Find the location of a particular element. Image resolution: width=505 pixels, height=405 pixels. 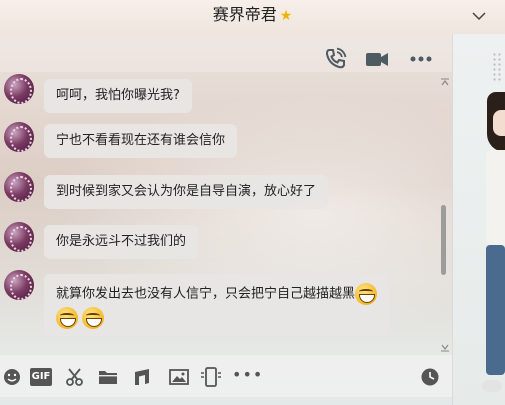

image-icon is located at coordinates (179, 377).